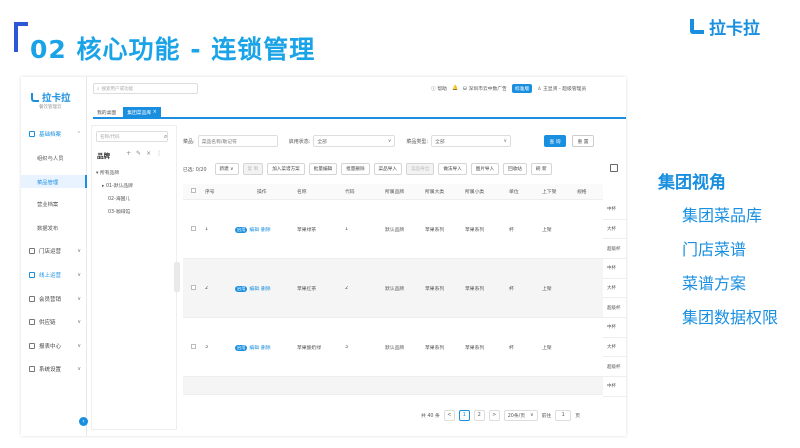  What do you see at coordinates (355, 169) in the screenshot?
I see `batch-delete-button: 批量删除` at bounding box center [355, 169].